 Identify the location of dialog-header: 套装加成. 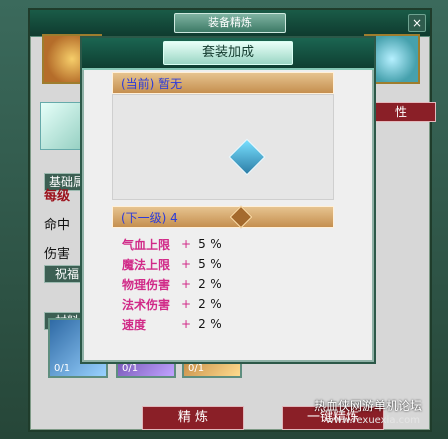
(228, 54).